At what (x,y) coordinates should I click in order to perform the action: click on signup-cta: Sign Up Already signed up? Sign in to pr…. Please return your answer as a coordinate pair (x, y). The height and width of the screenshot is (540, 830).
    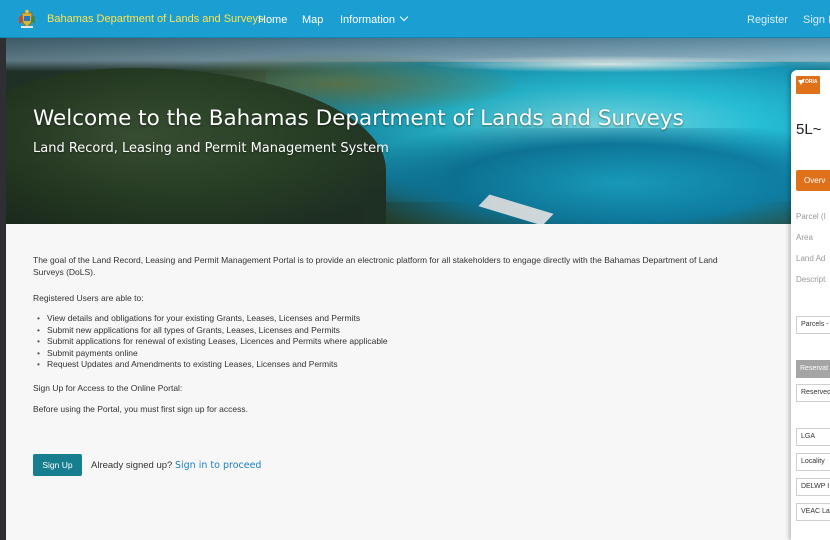
    Looking at the image, I should click on (147, 465).